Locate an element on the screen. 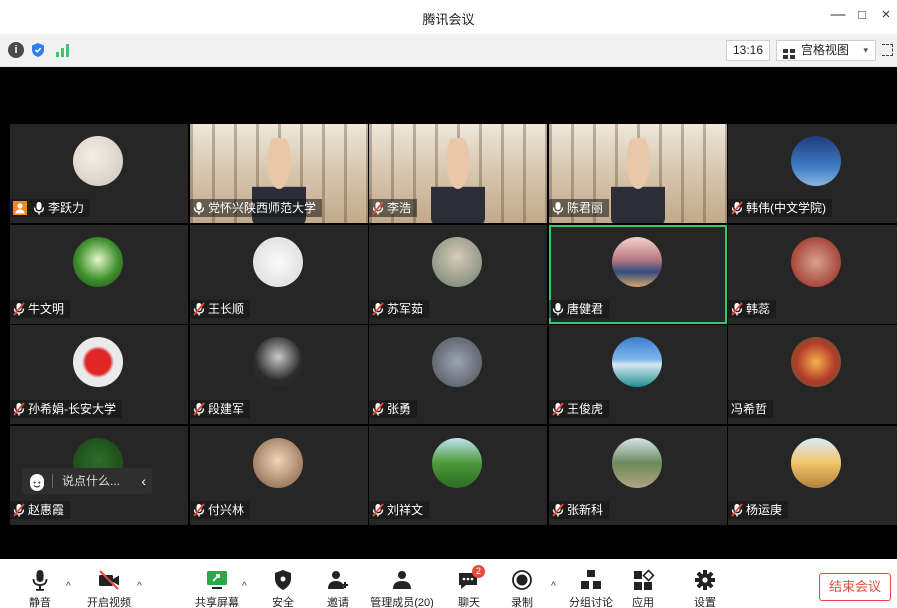 The width and height of the screenshot is (897, 608). chat-icon: 2 is located at coordinates (471, 578).